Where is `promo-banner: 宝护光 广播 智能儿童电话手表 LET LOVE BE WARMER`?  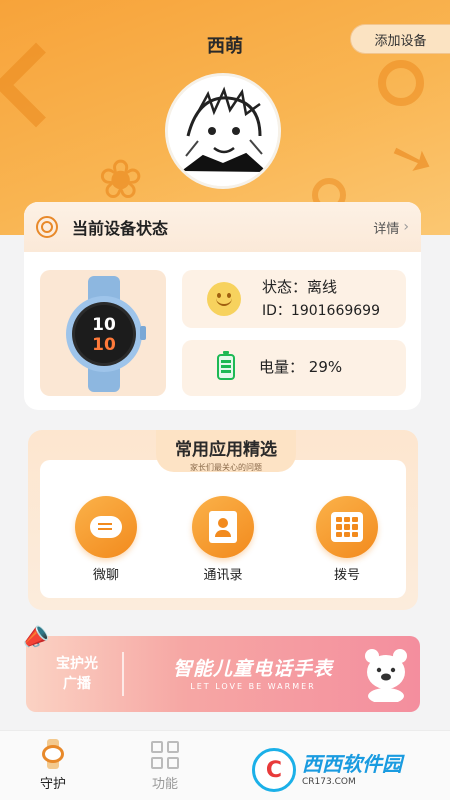 promo-banner: 宝护光 广播 智能儿童电话手表 LET LOVE BE WARMER is located at coordinates (223, 674).